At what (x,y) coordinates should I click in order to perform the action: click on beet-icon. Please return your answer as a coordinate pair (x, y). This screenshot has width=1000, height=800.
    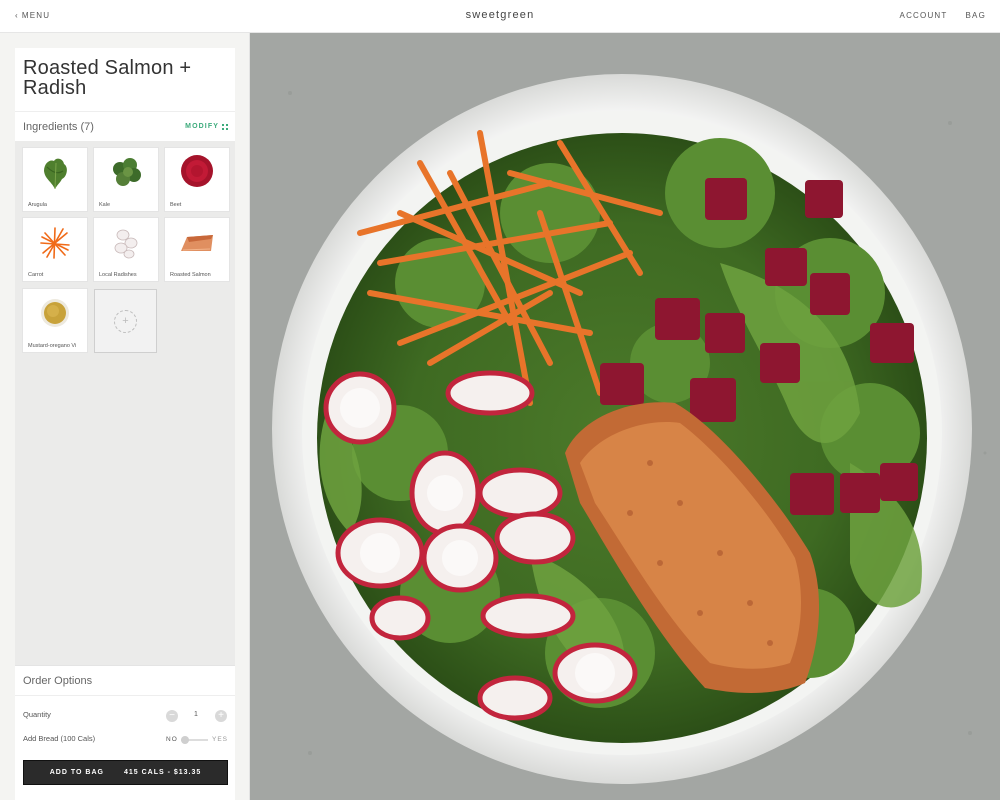
    Looking at the image, I should click on (197, 171).